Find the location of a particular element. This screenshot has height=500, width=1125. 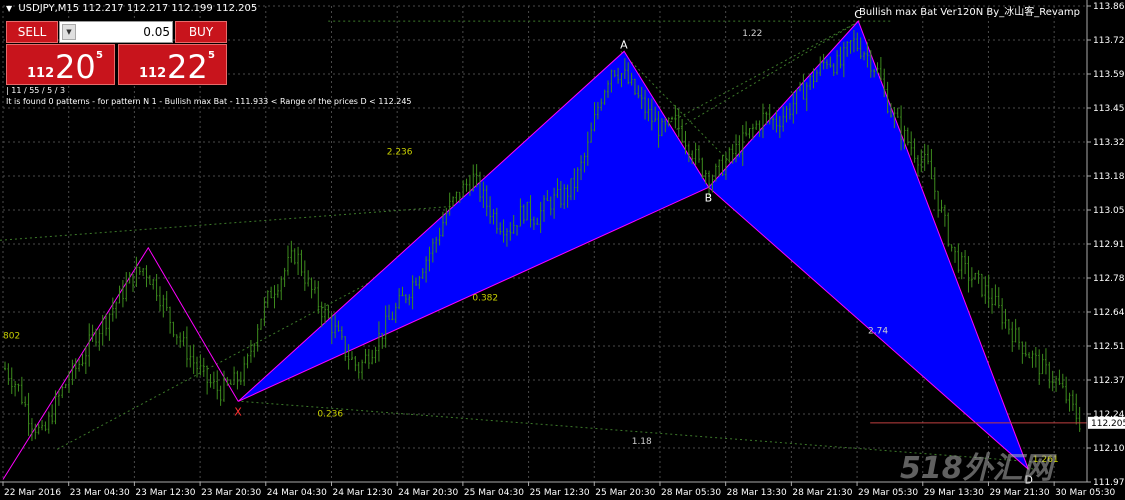

lot-dropdown-icon: ▼ is located at coordinates (69, 32).